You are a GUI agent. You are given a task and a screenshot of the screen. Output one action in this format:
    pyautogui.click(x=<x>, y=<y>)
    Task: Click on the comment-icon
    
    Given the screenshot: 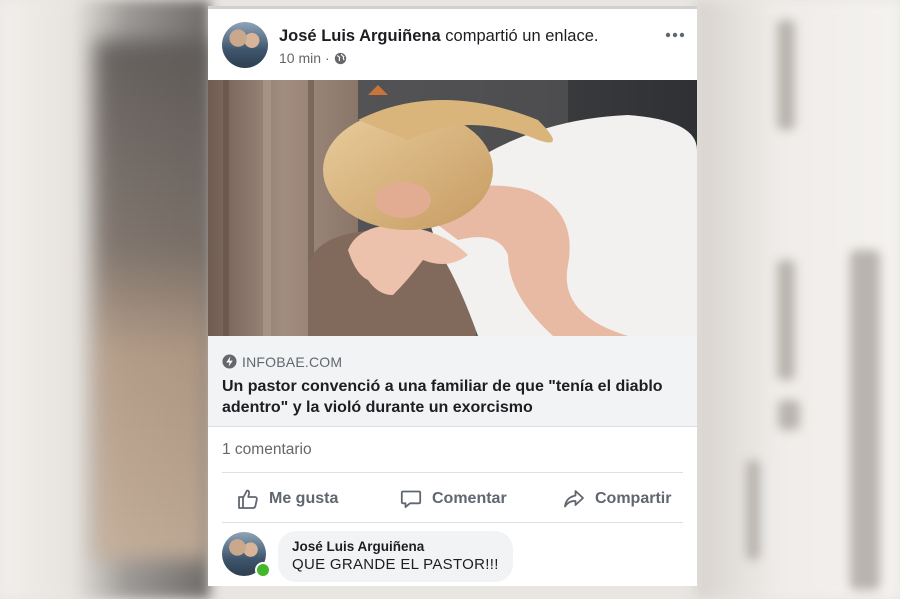 What is the action you would take?
    pyautogui.click(x=411, y=499)
    